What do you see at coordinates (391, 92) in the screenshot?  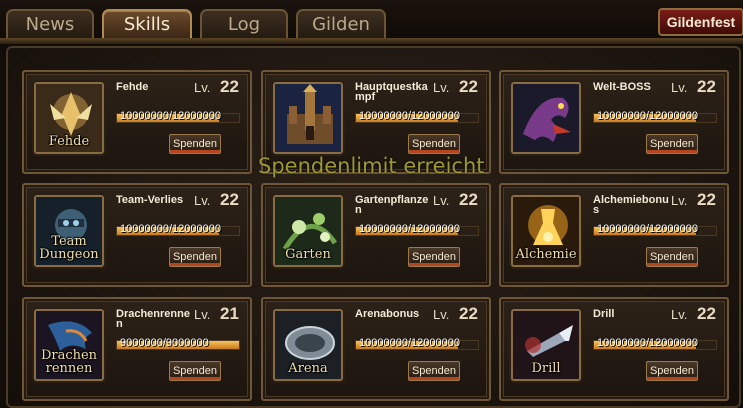 I see `skill-name: Hauptquestkampf` at bounding box center [391, 92].